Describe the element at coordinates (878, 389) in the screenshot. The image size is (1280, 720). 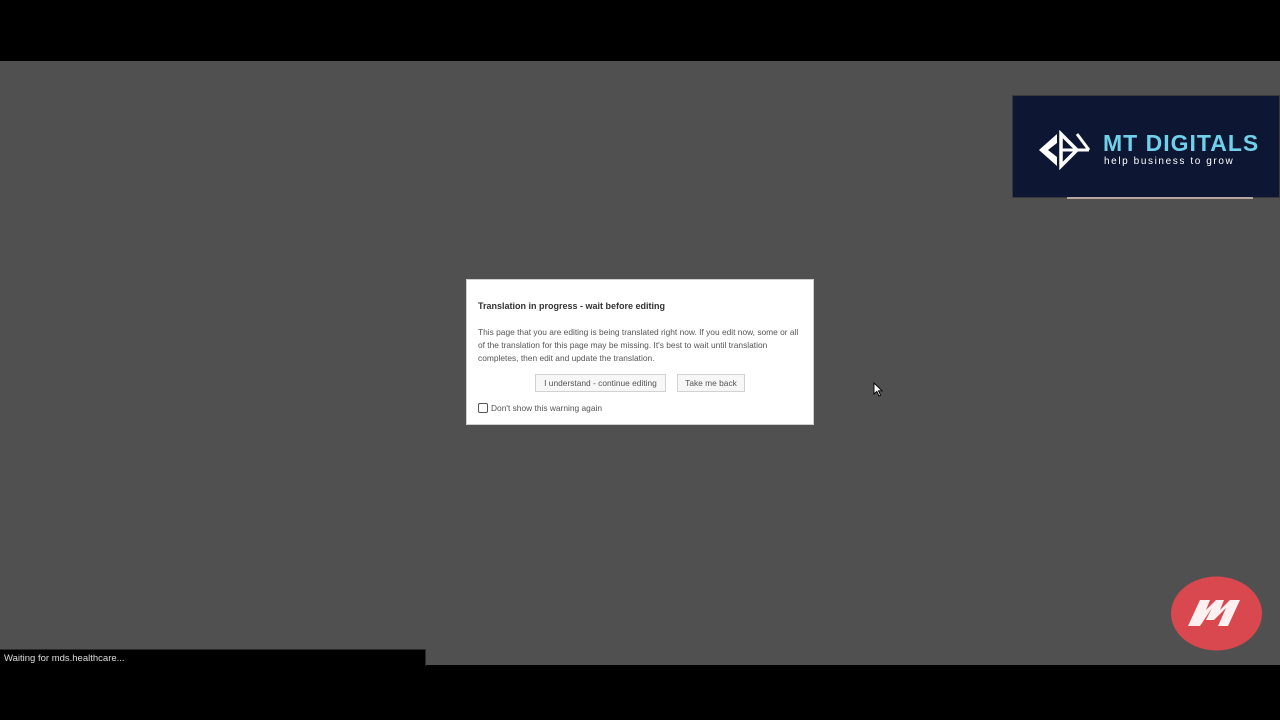
I see `mouse-pointer-icon` at that location.